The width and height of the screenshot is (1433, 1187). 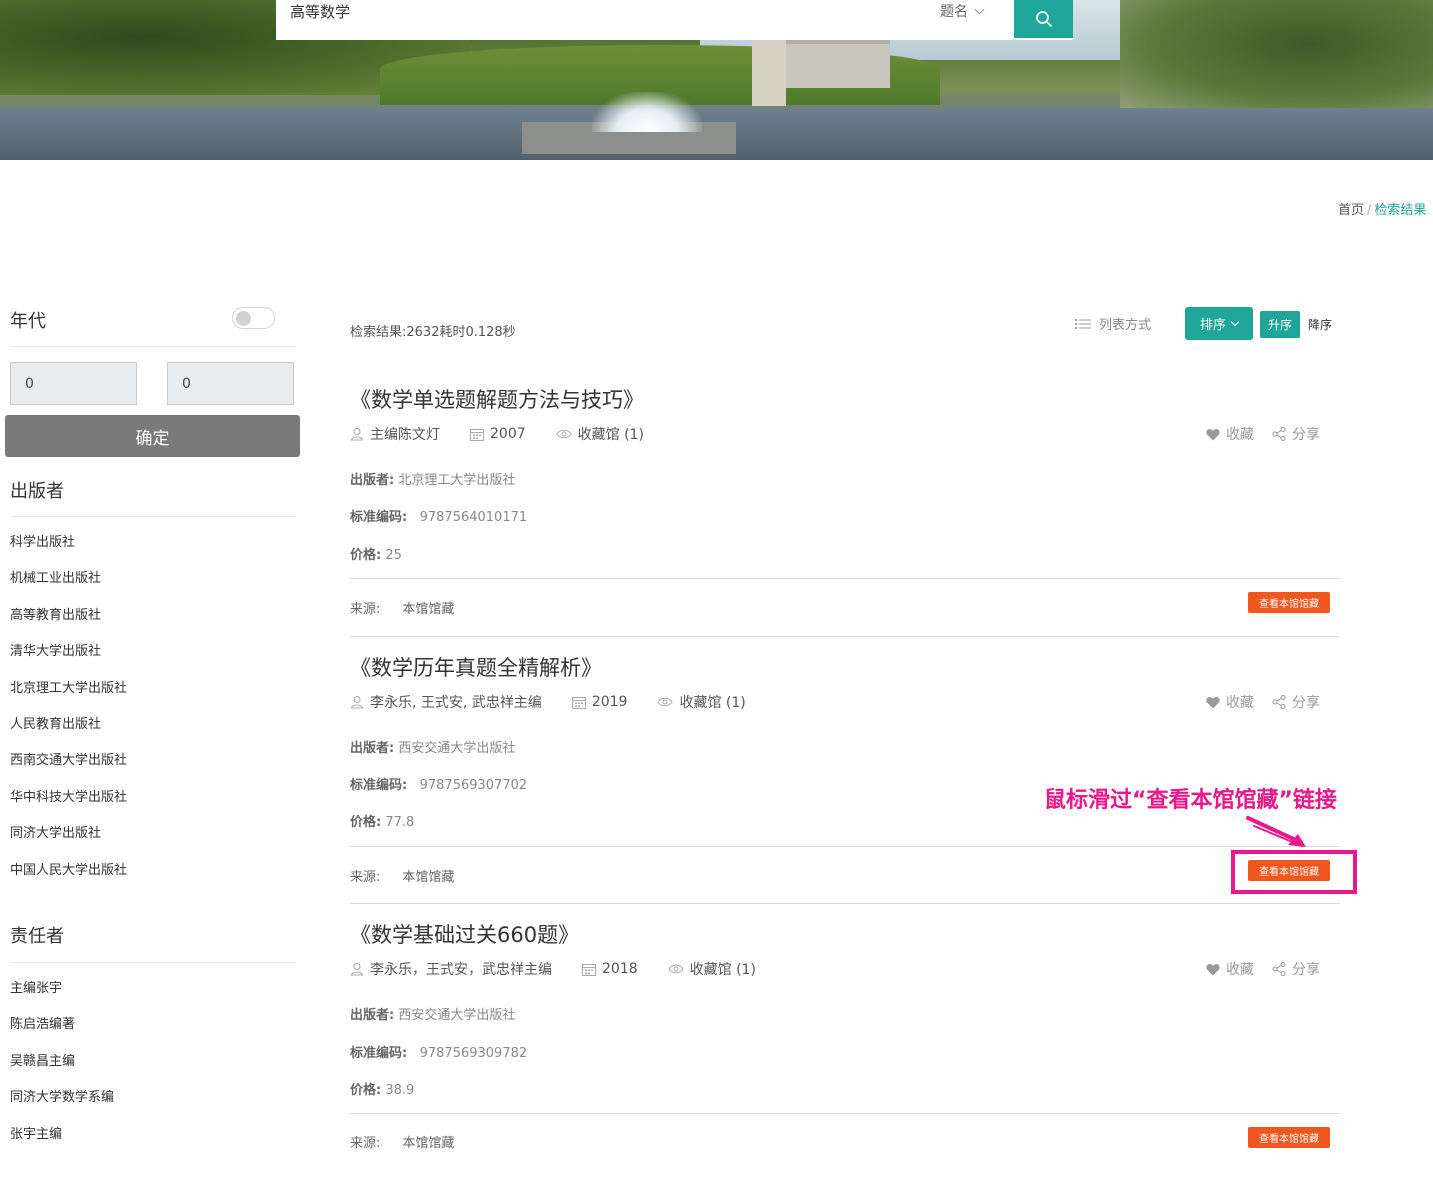 I want to click on sort-dropdown-button: 排序, so click(x=1219, y=323).